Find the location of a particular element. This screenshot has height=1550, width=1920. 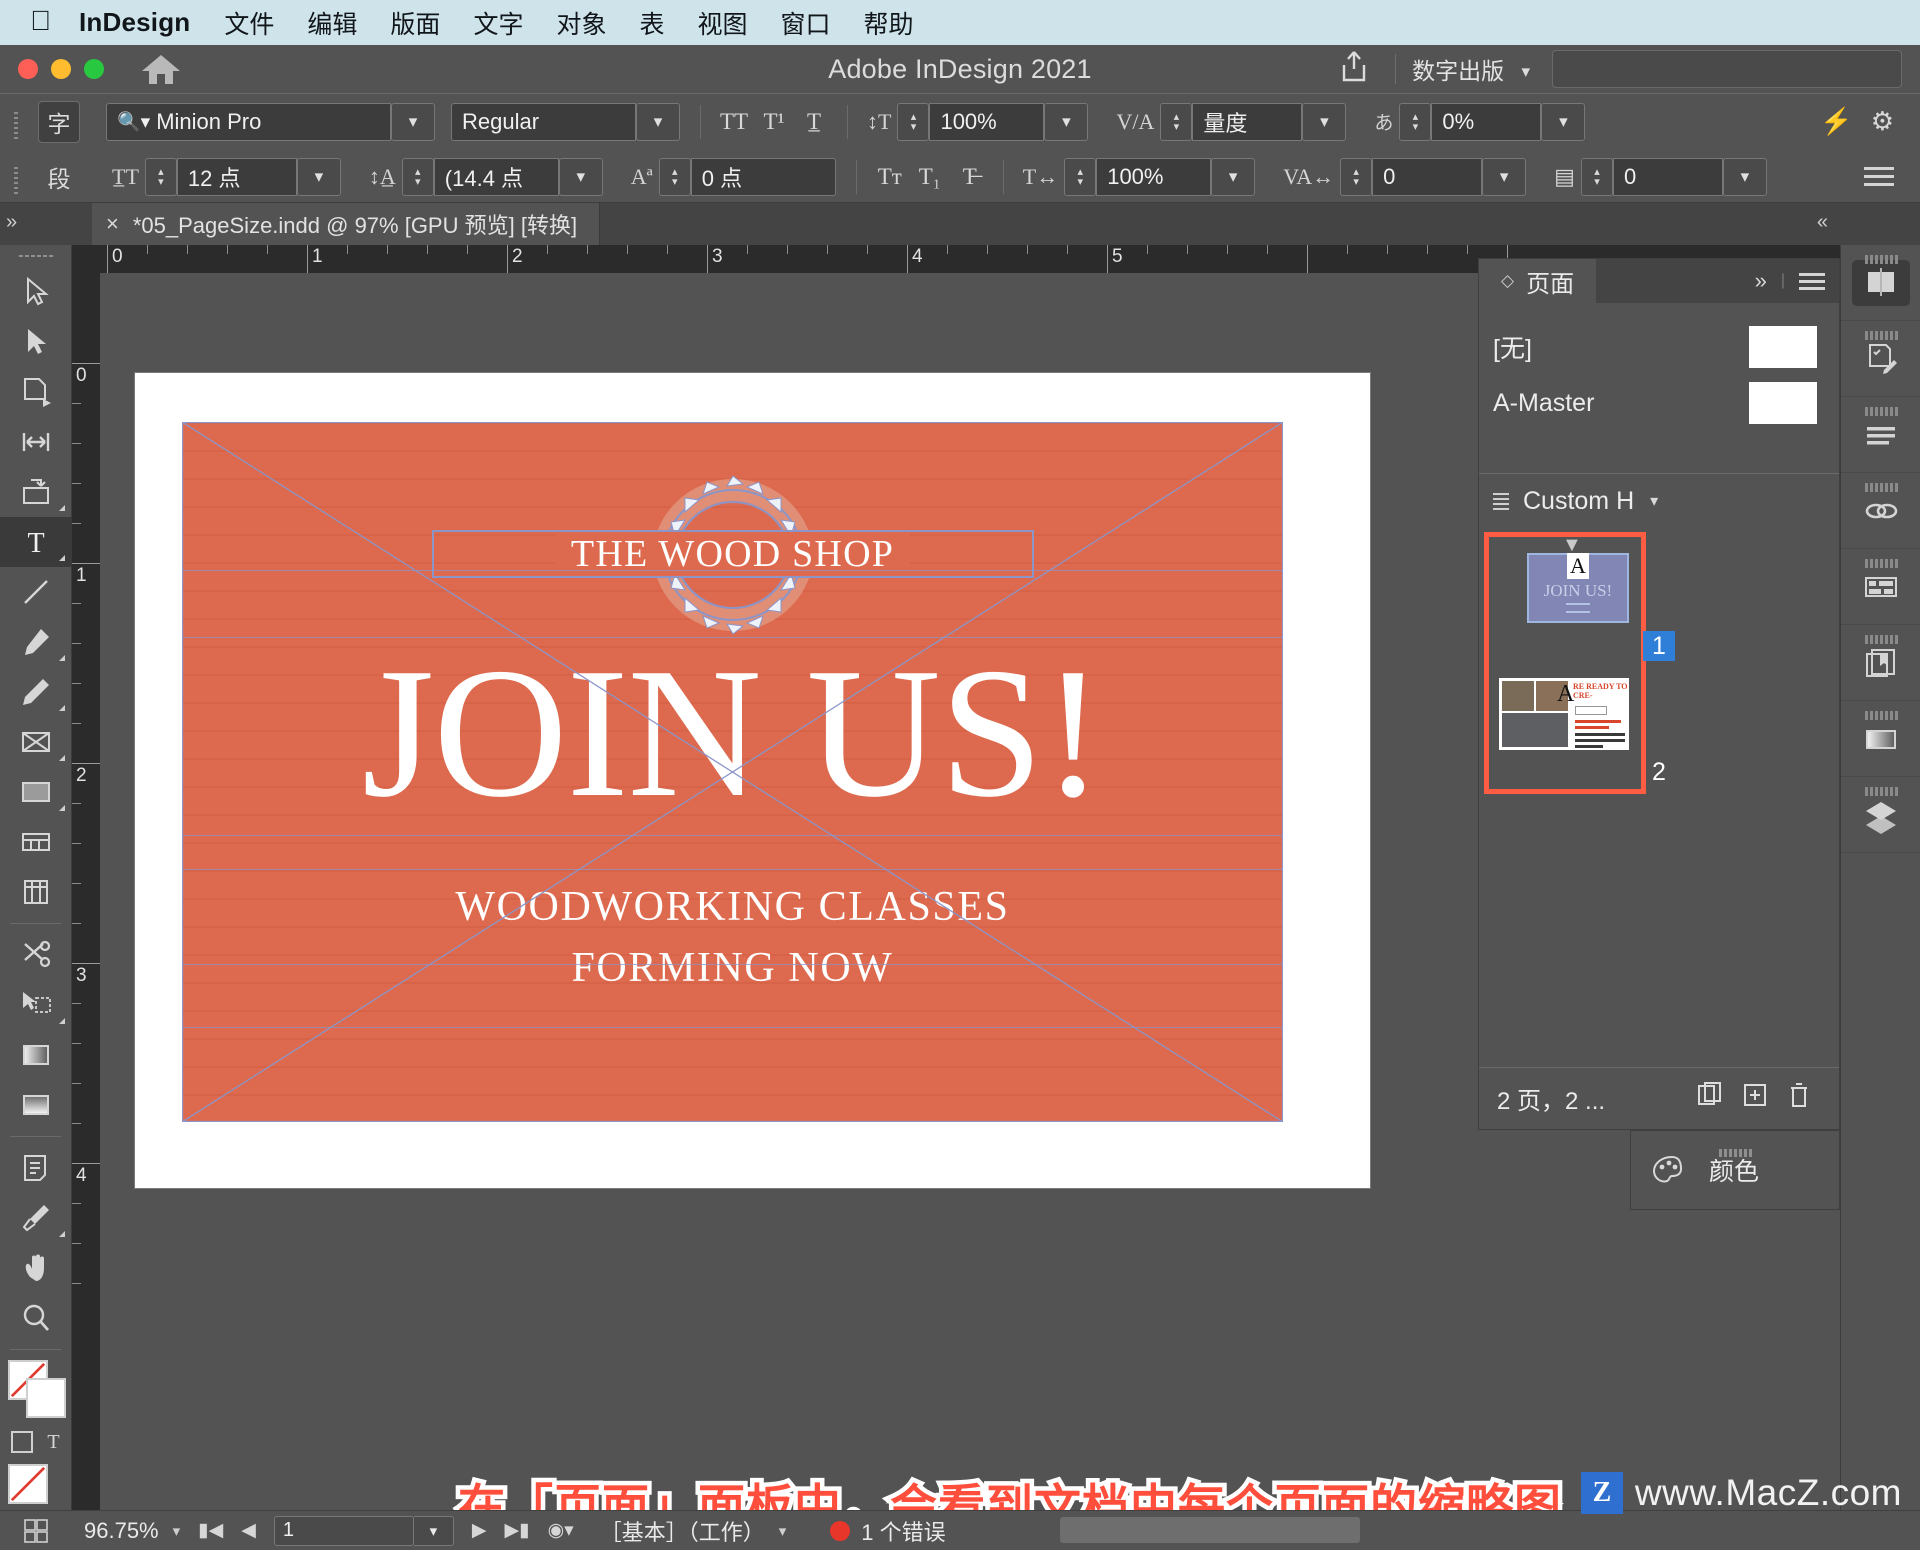

baseline-shift-stepper: ▴ ▾ is located at coordinates (674, 176).